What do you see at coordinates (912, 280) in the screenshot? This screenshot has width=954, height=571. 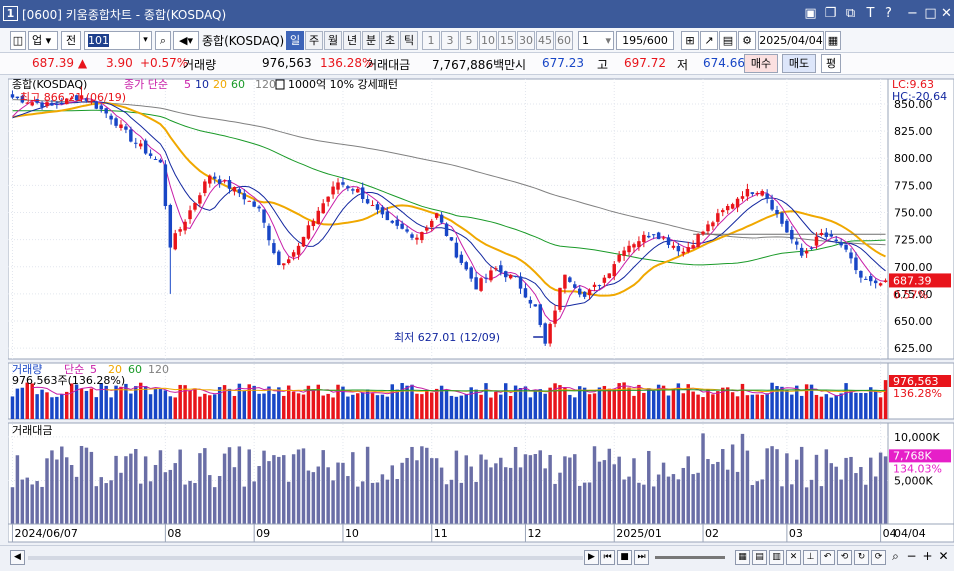 I see `current-price-label: 687.39` at bounding box center [912, 280].